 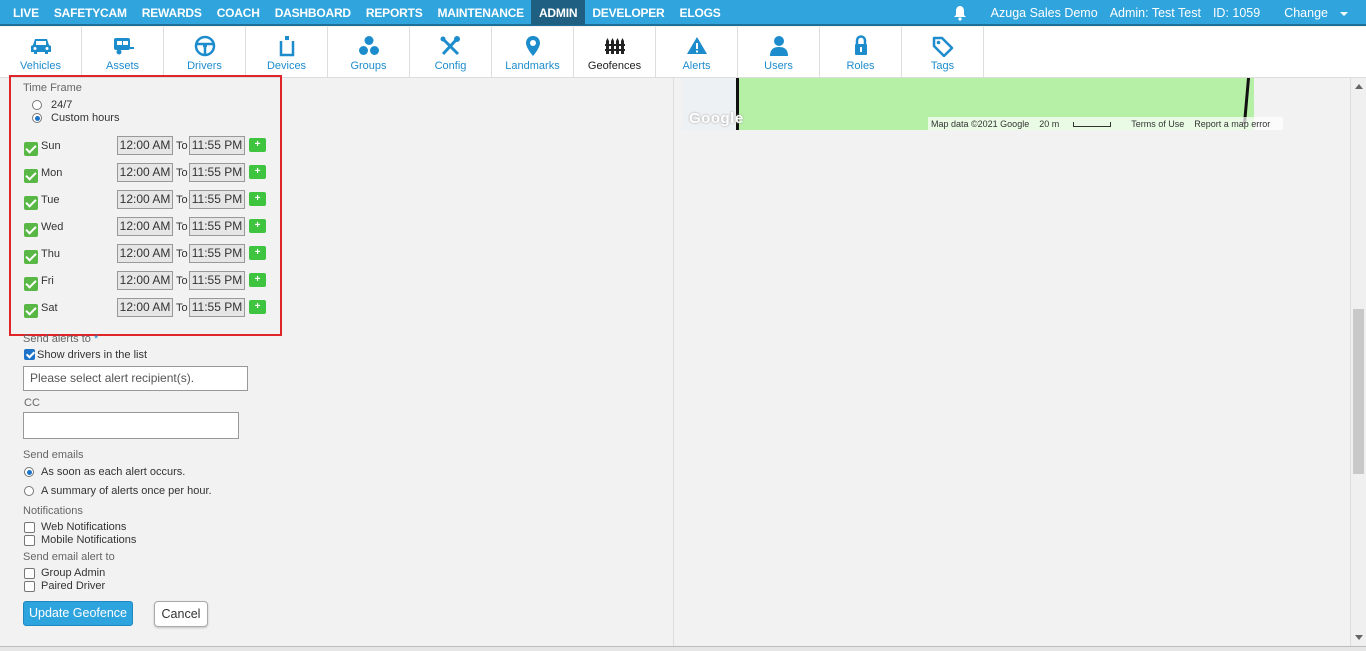 I want to click on paired-driver-checkbox, so click(x=29, y=586).